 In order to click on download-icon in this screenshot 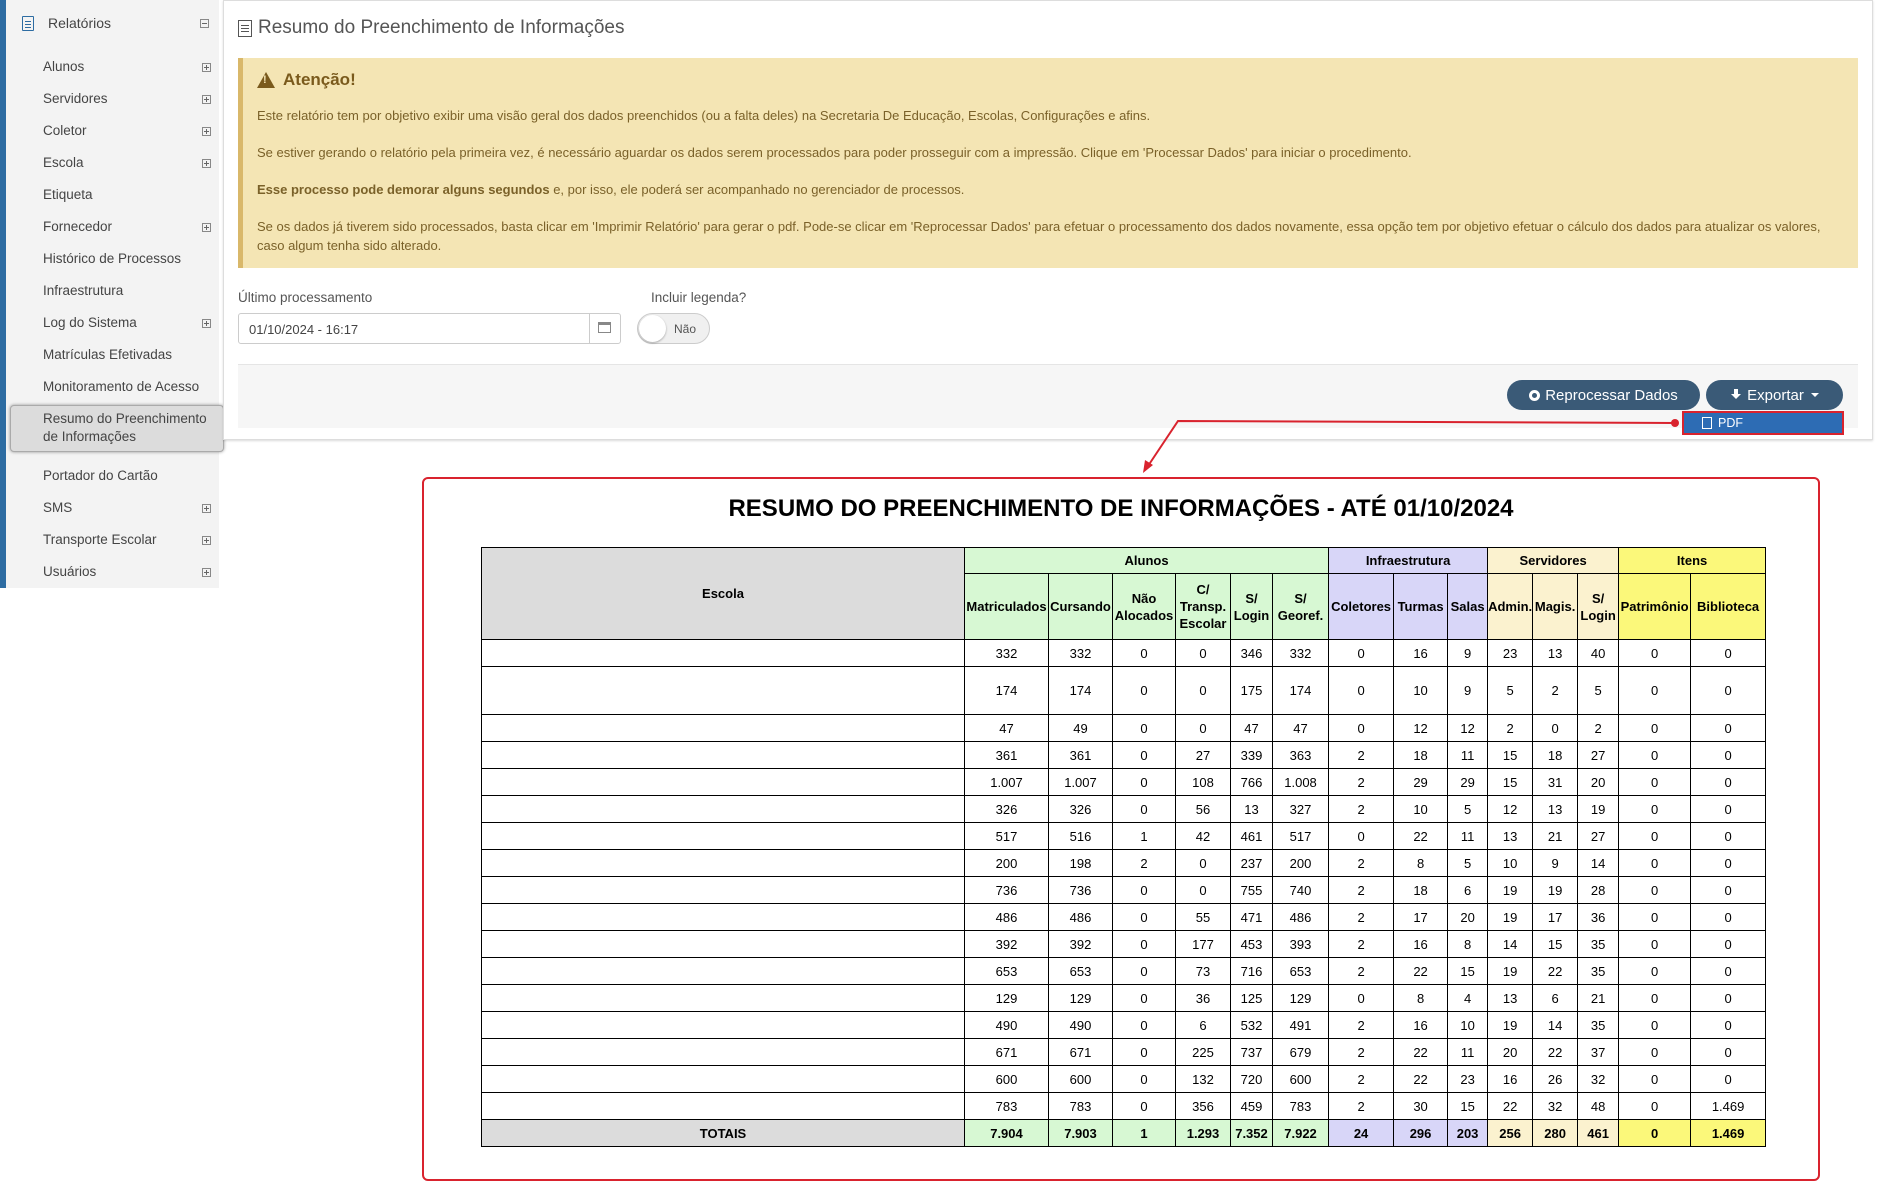, I will do `click(1736, 395)`.